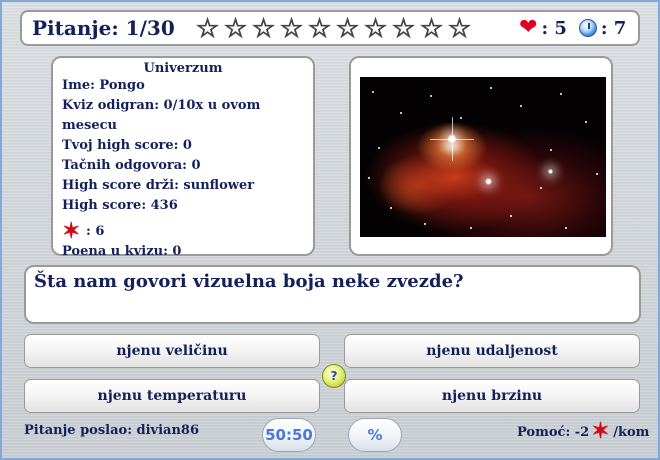 This screenshot has height=460, width=660. Describe the element at coordinates (375, 435) in the screenshot. I see `percent-button: %` at that location.